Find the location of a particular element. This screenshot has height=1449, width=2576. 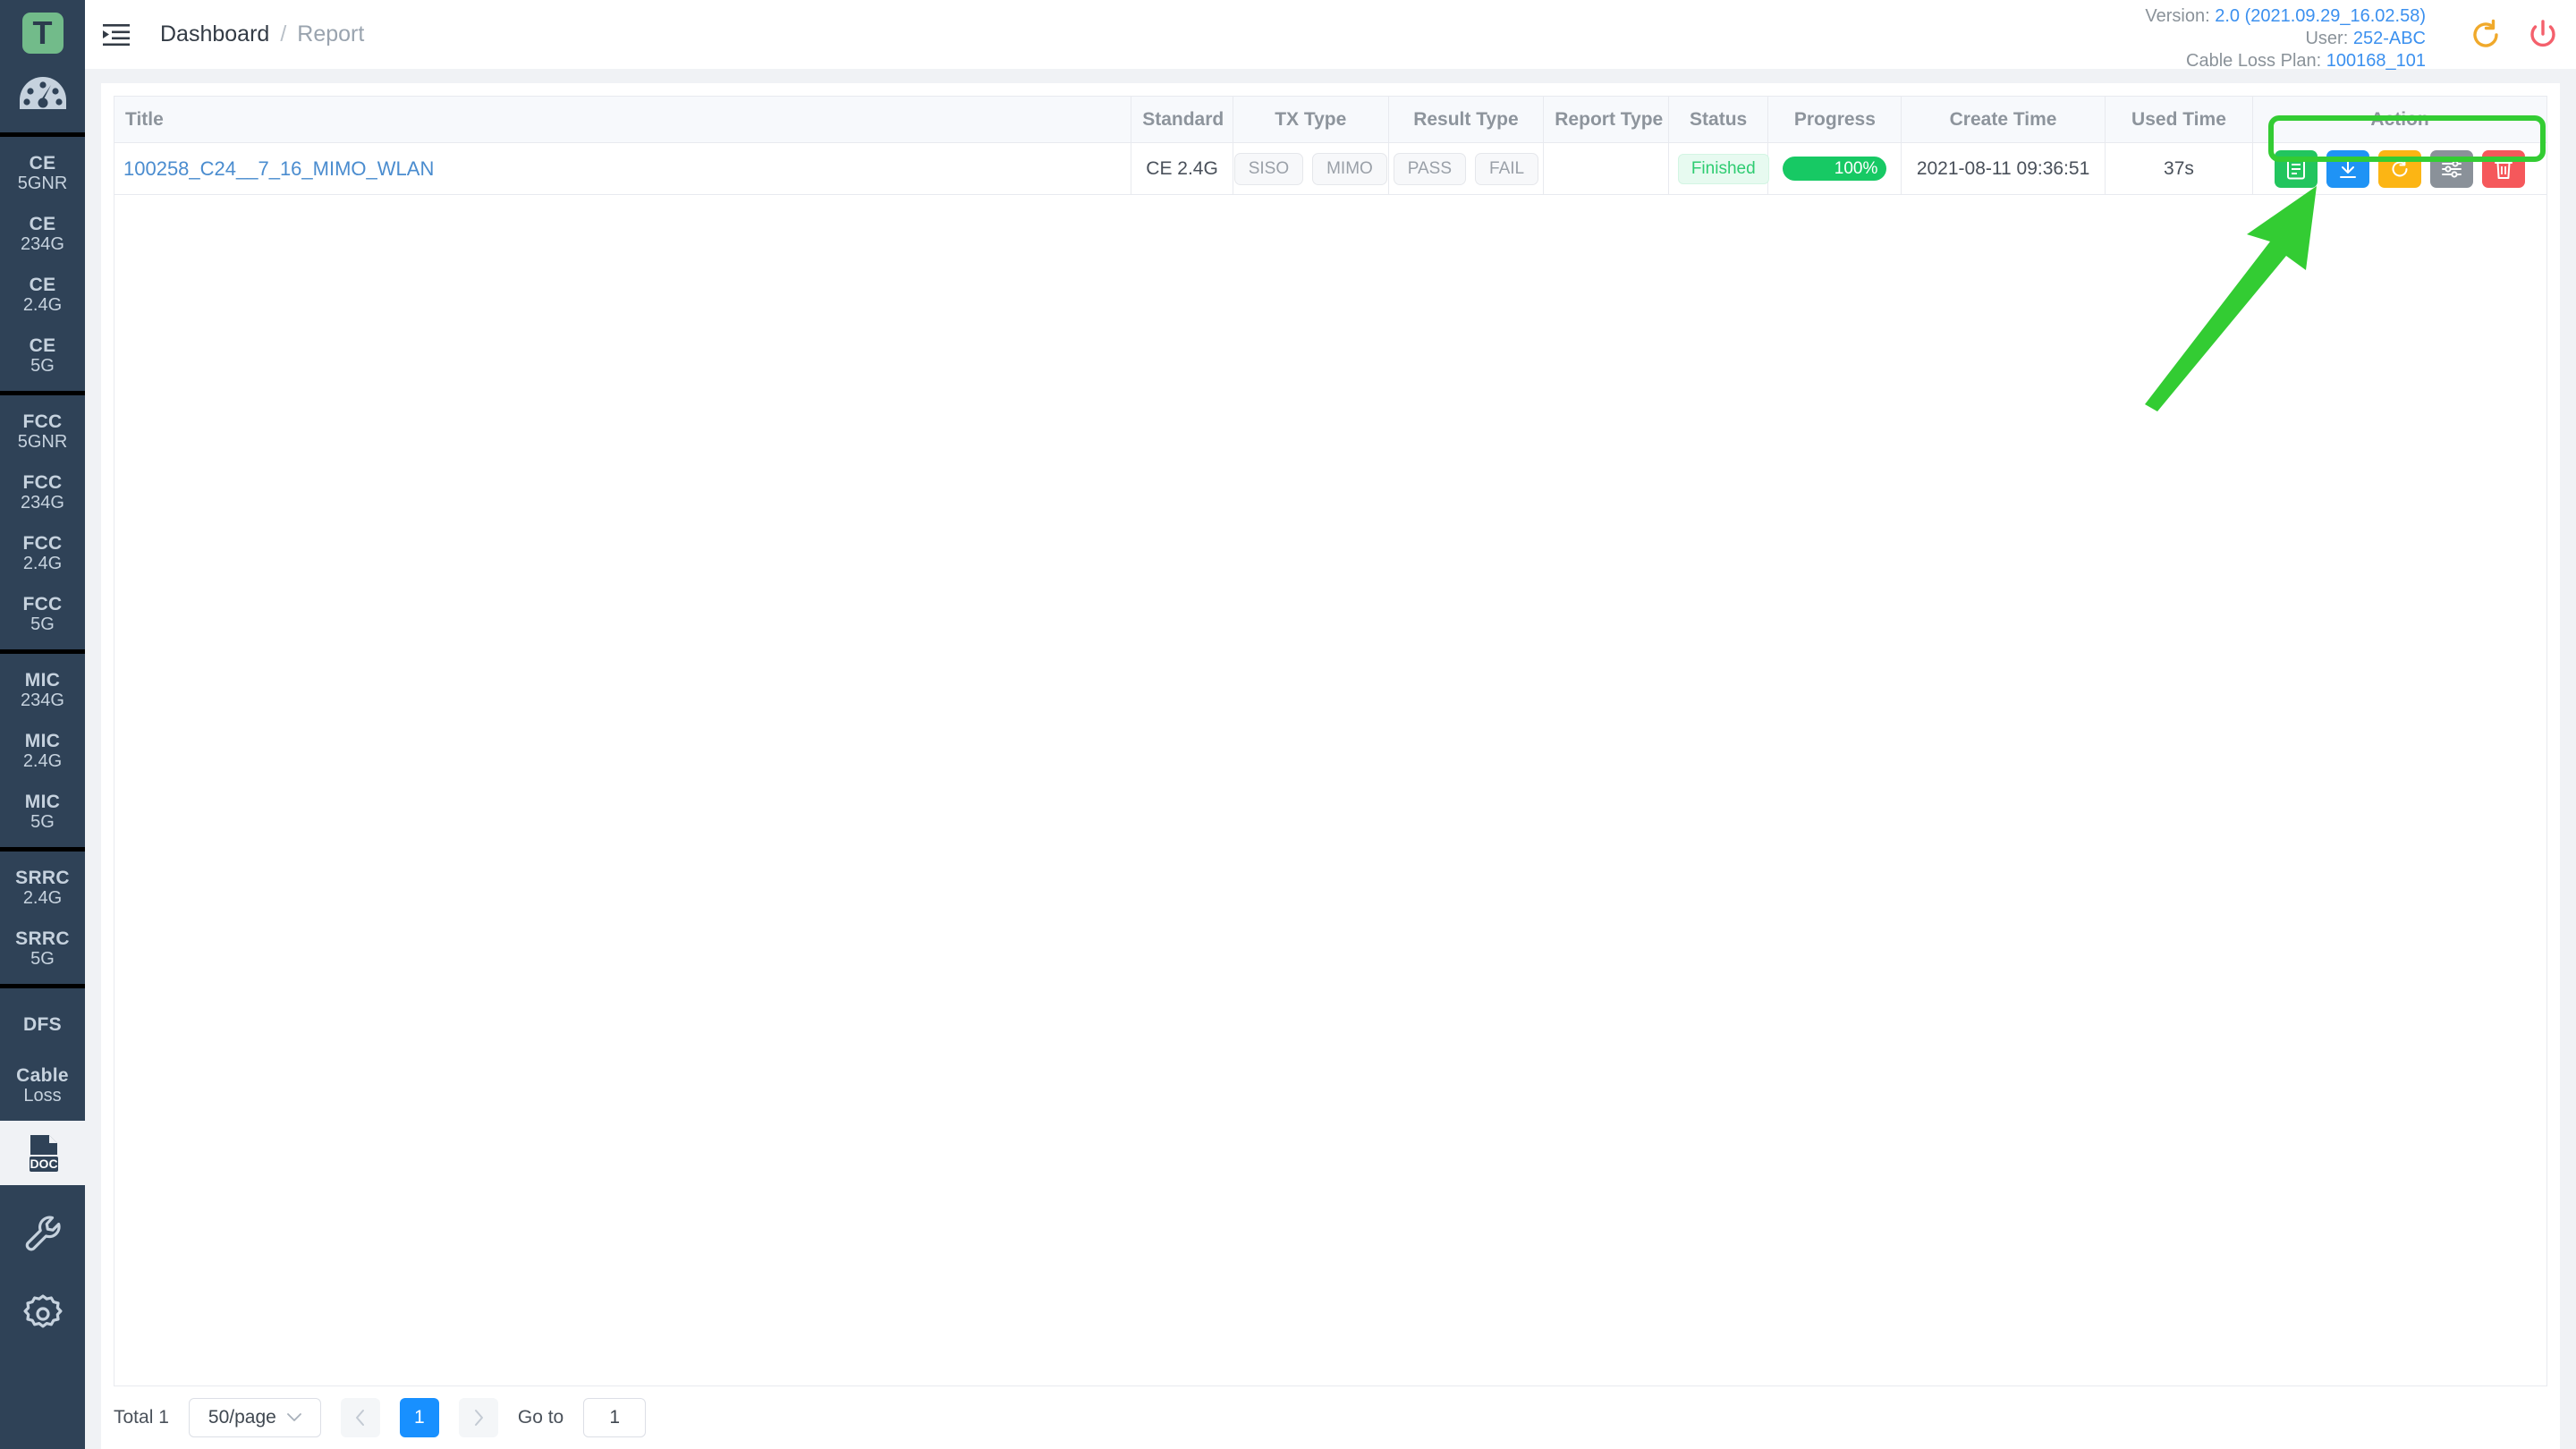

pagination-goto-input is located at coordinates (615, 1417).